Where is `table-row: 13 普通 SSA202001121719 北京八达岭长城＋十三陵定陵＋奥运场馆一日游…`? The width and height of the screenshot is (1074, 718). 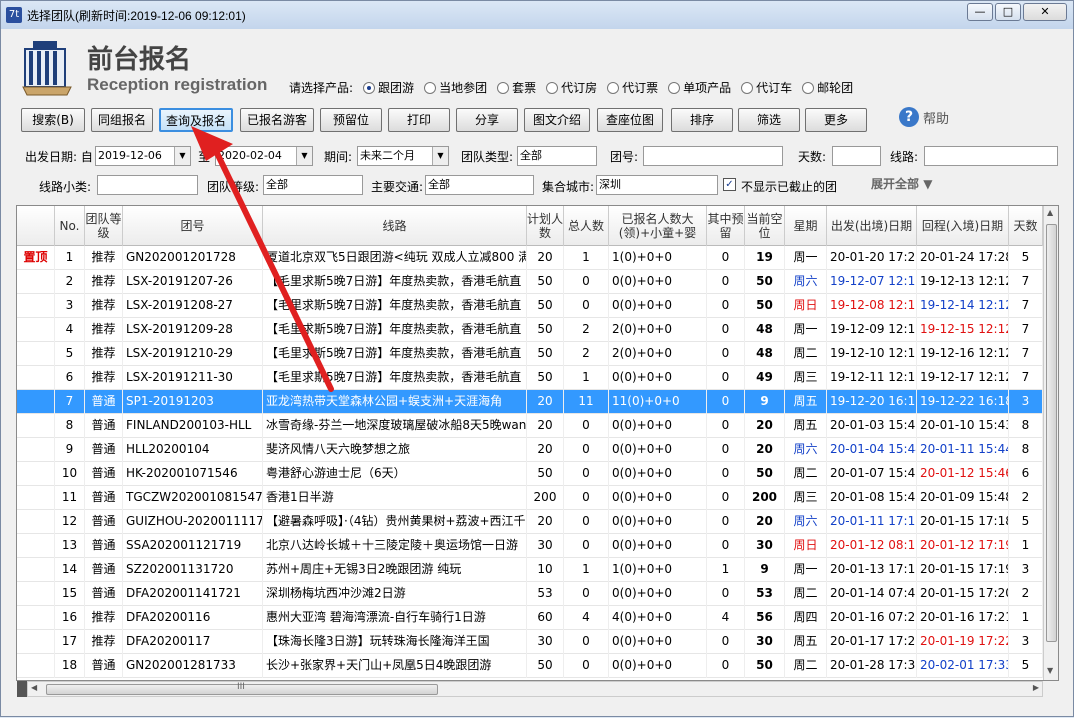 table-row: 13 普通 SSA202001121719 北京八达岭长城＋十三陵定陵＋奥运场馆一日游… is located at coordinates (530, 546).